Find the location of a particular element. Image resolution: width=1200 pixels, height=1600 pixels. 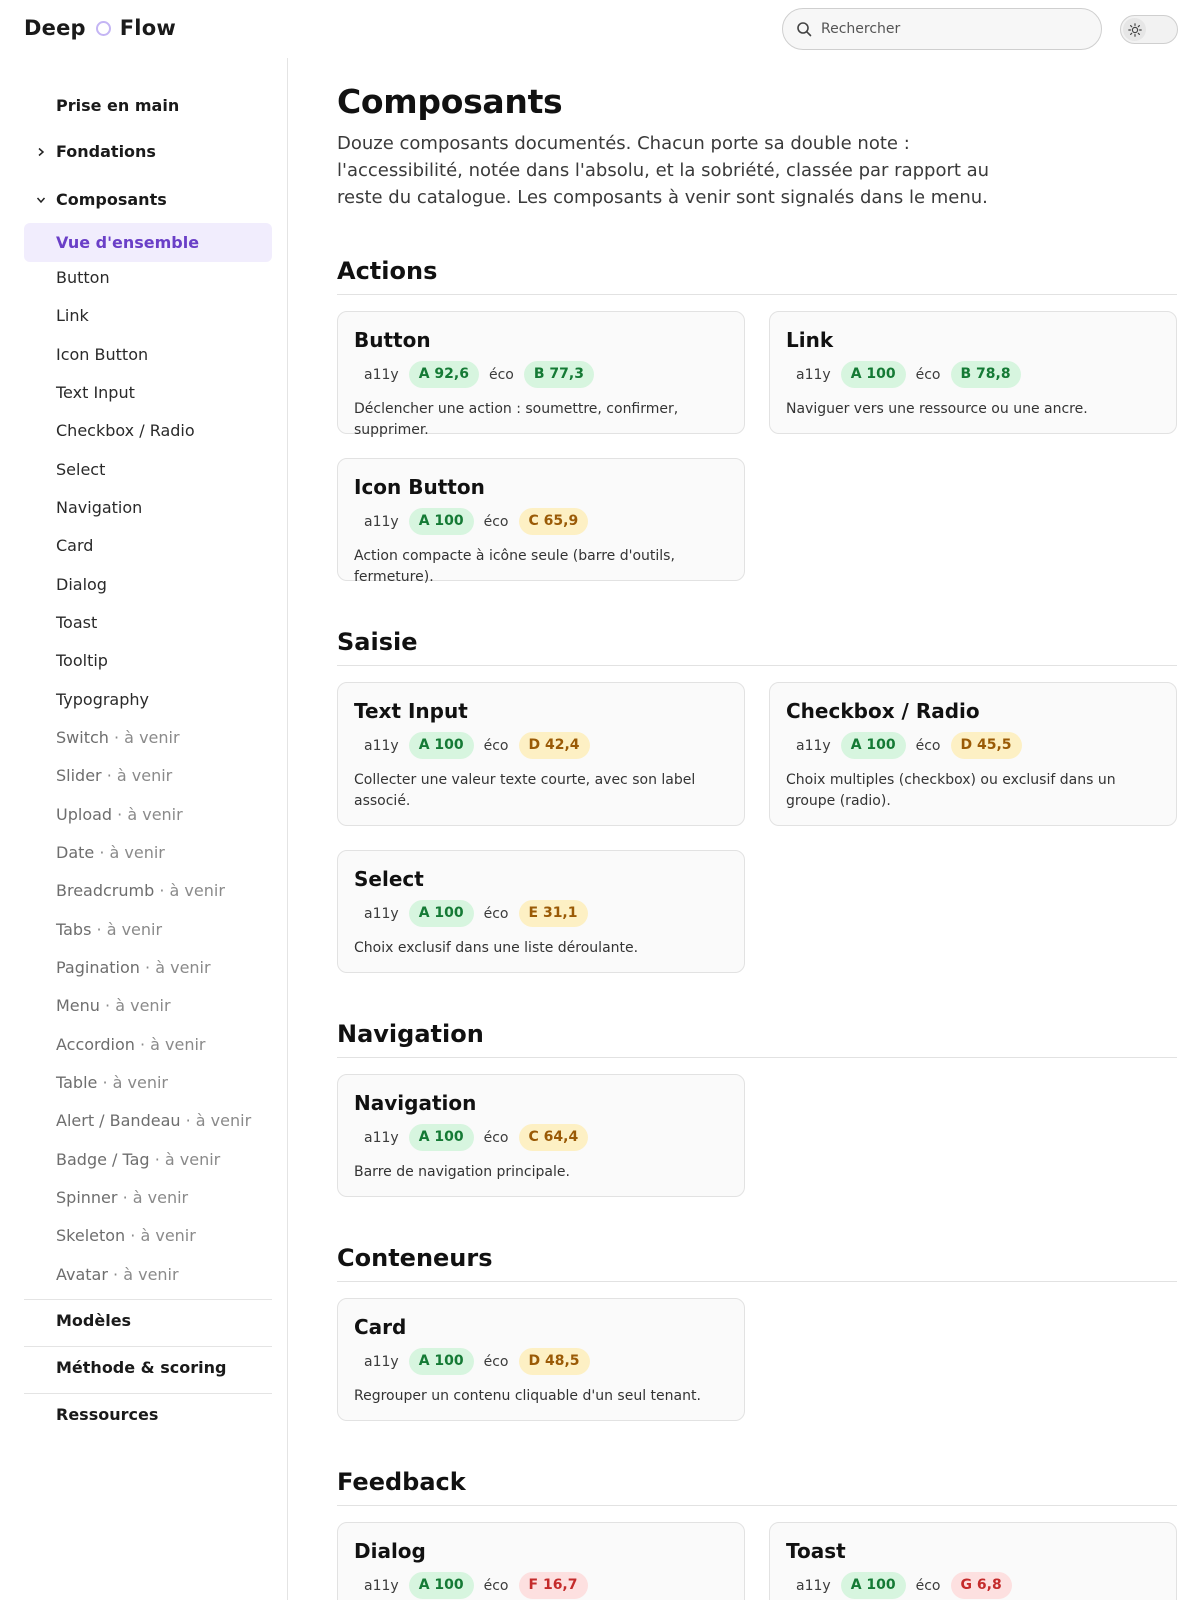

nav-divider is located at coordinates (148, 1299).